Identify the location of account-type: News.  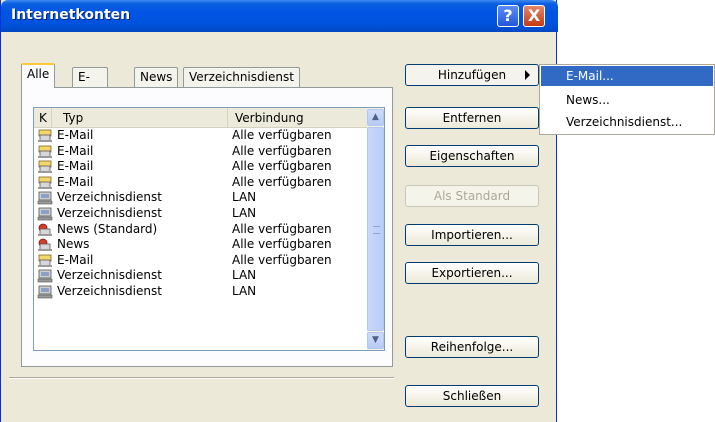
(73, 244).